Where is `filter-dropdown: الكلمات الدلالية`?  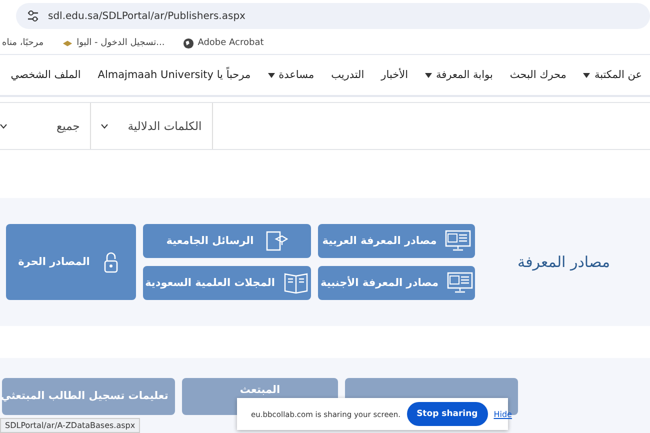 filter-dropdown: الكلمات الدلالية is located at coordinates (151, 126).